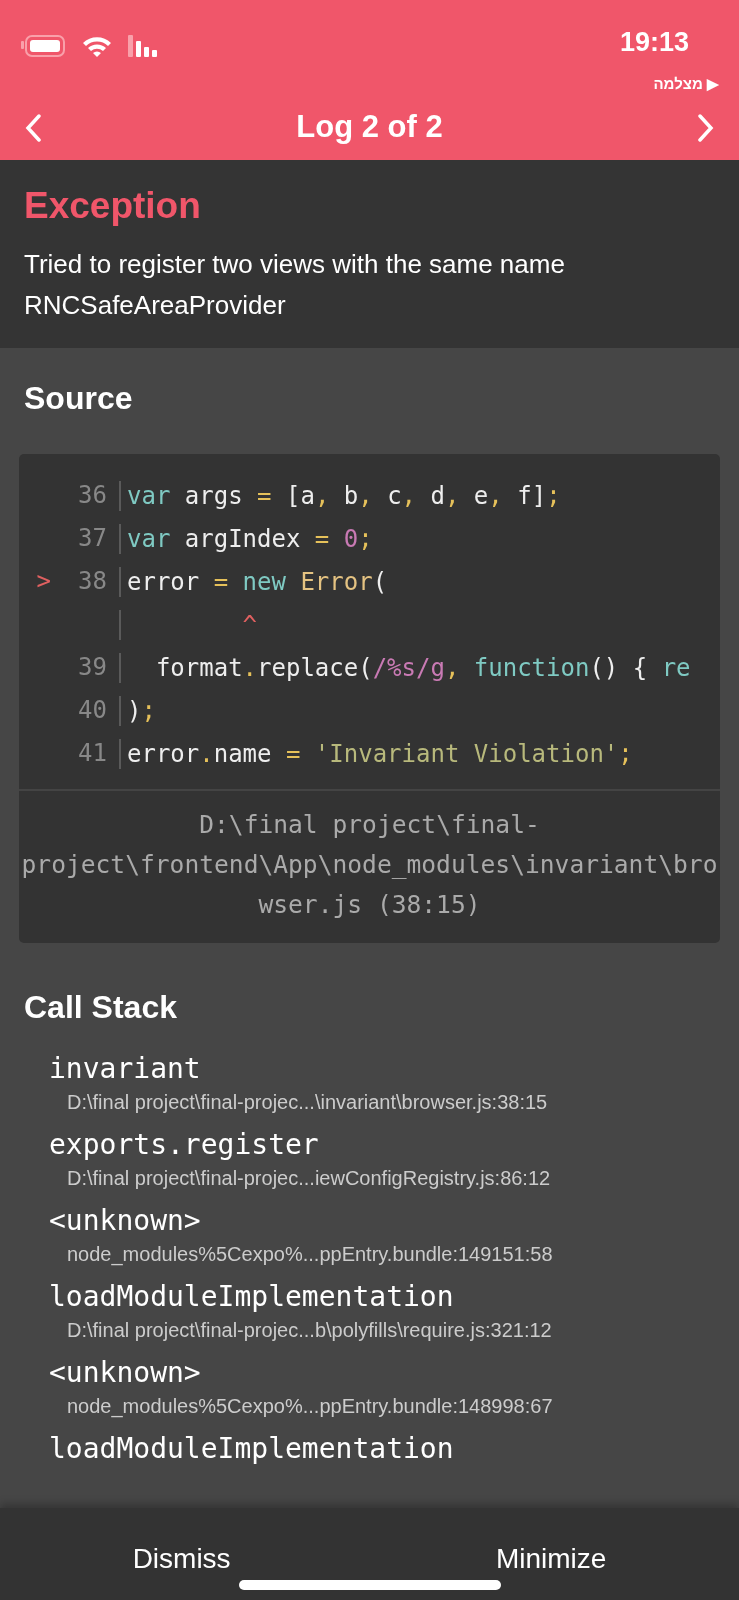 The width and height of the screenshot is (739, 1600). Describe the element at coordinates (43, 581) in the screenshot. I see `current-line-marker: >` at that location.